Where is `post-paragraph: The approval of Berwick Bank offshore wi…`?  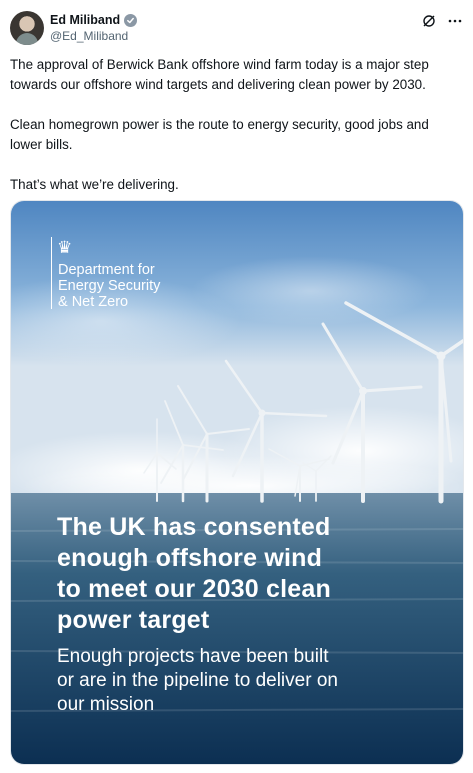
post-paragraph: The approval of Berwick Bank offshore wi… is located at coordinates (219, 74).